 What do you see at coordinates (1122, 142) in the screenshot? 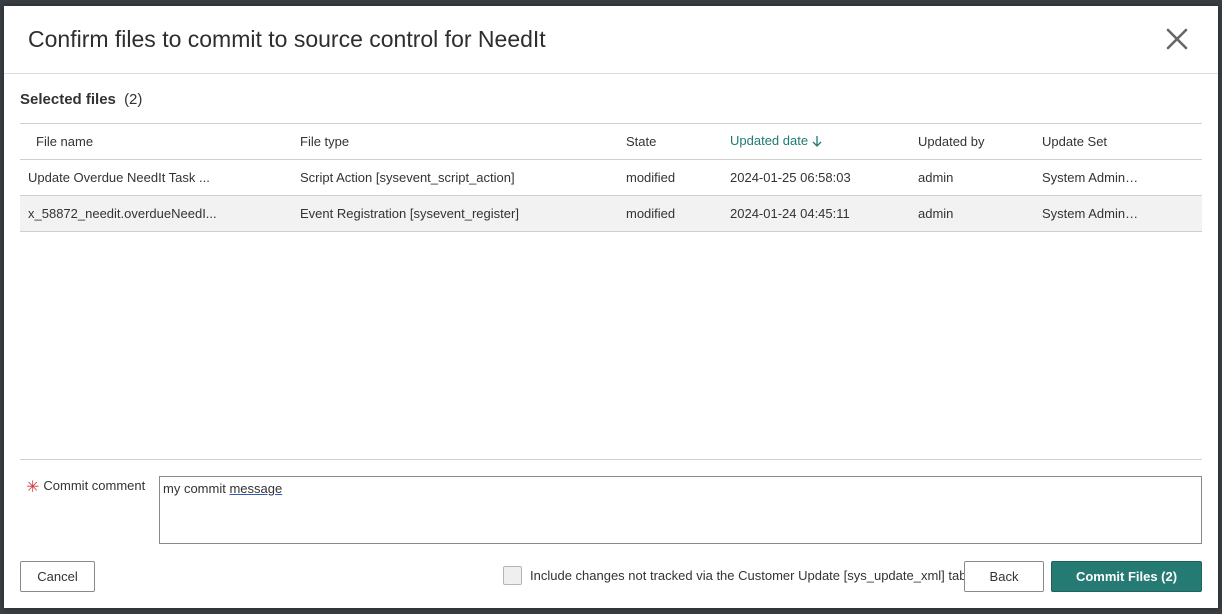
I see `column-header-update-set: Update Set` at bounding box center [1122, 142].